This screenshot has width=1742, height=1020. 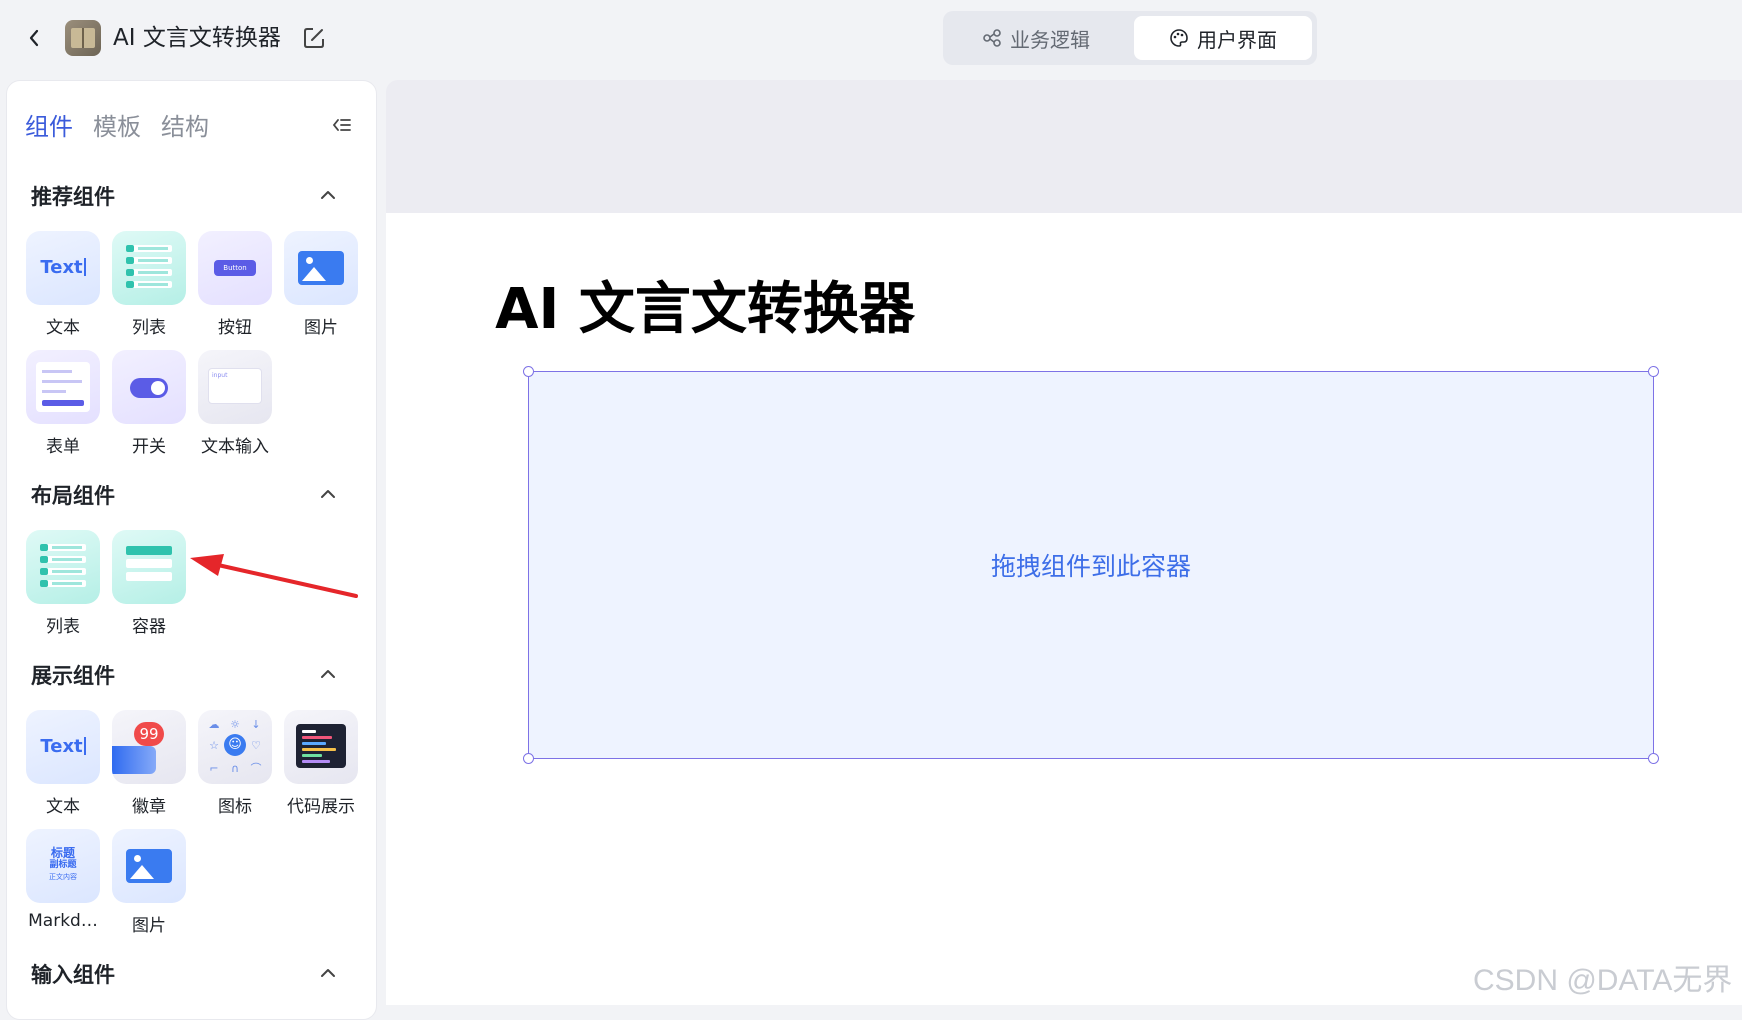 I want to click on component-display-image: 图片, so click(x=149, y=882).